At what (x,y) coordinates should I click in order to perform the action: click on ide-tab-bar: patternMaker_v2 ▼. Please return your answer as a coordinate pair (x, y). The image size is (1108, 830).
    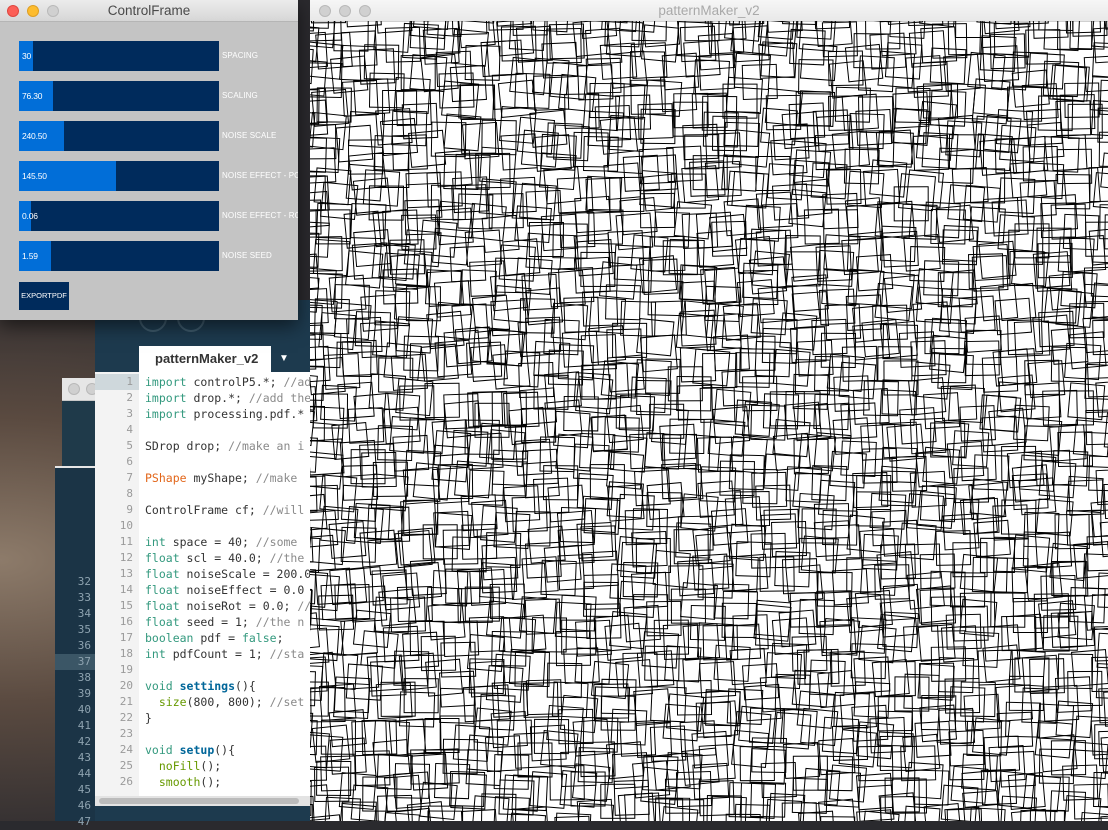
    Looking at the image, I should click on (202, 359).